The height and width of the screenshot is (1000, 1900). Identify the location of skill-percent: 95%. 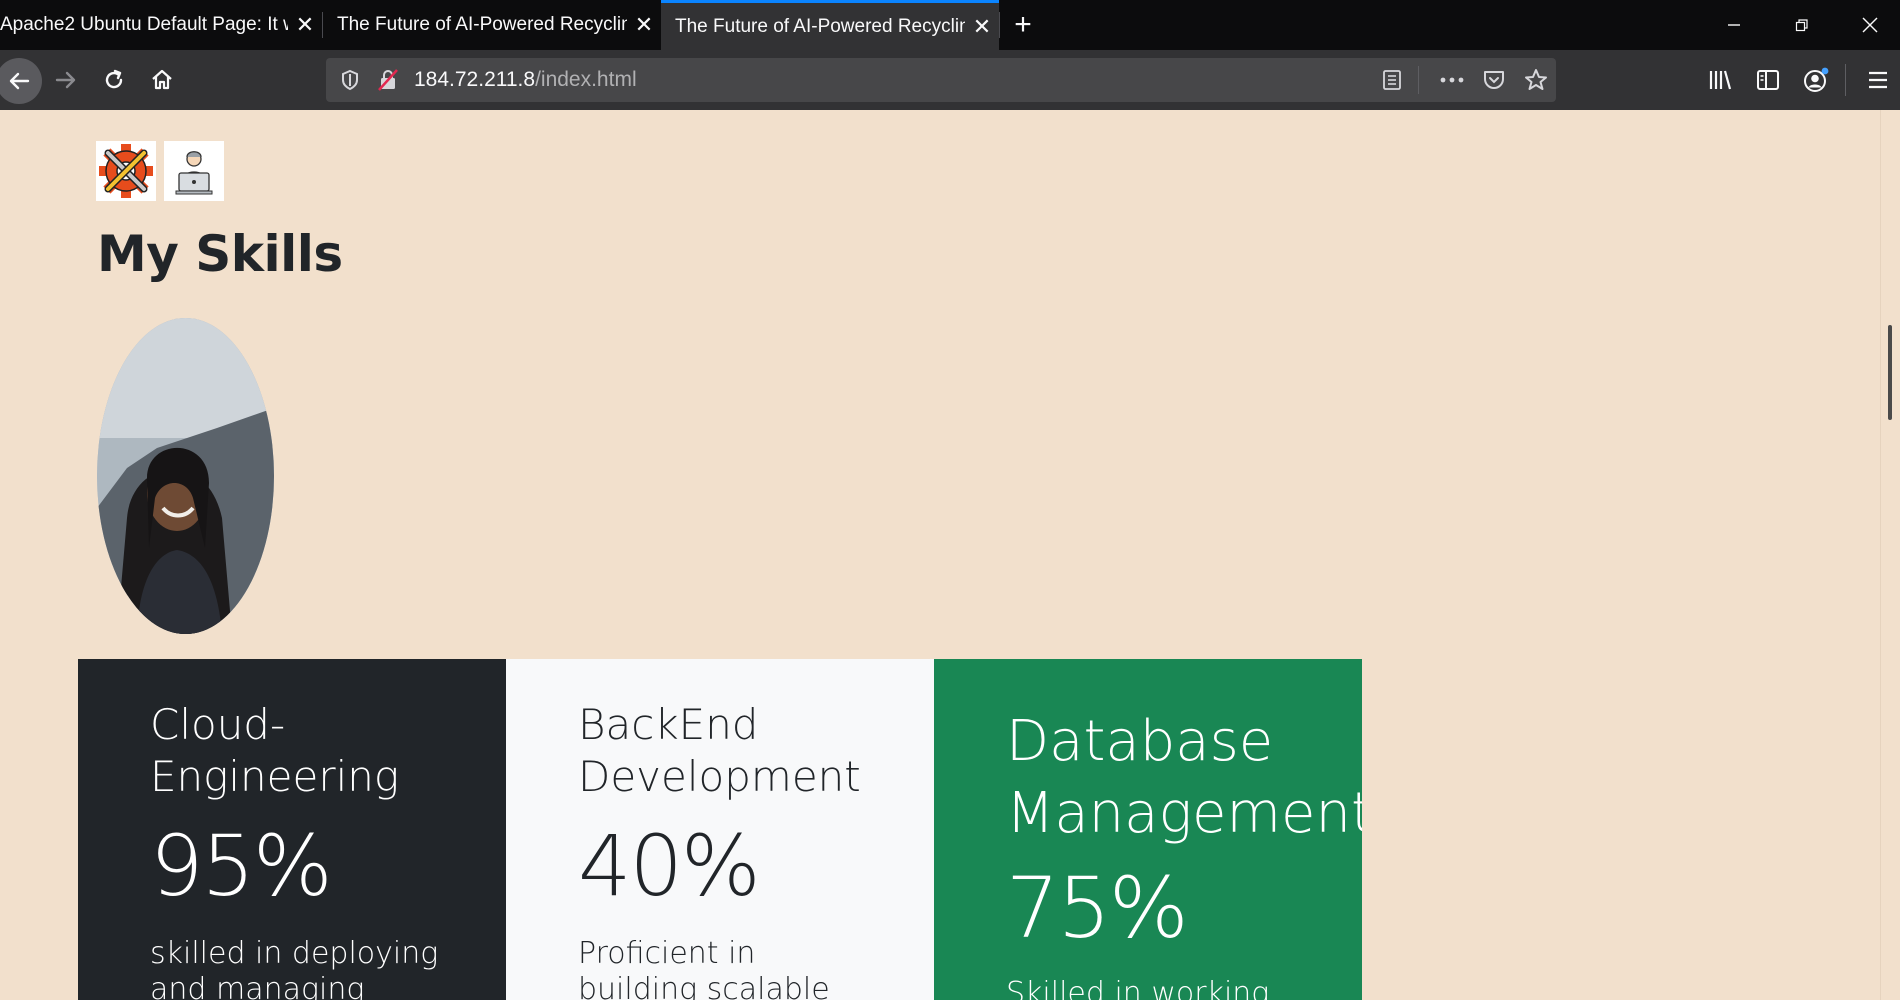
(241, 866).